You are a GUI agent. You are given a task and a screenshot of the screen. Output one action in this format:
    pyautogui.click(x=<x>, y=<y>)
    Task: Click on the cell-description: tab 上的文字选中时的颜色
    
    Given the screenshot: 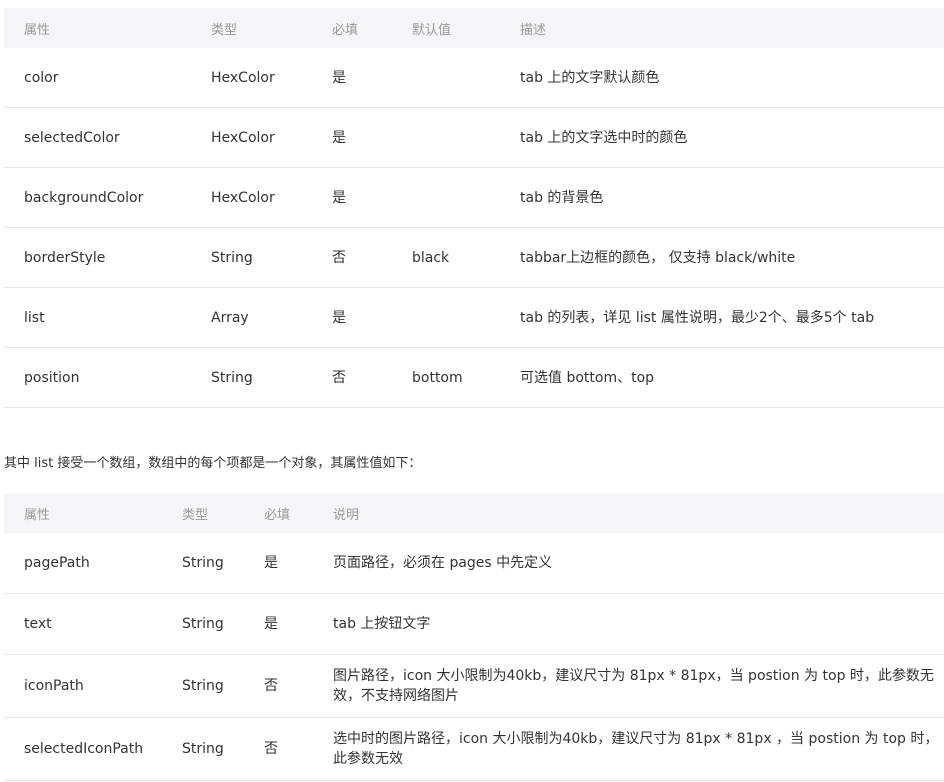 What is the action you would take?
    pyautogui.click(x=722, y=137)
    